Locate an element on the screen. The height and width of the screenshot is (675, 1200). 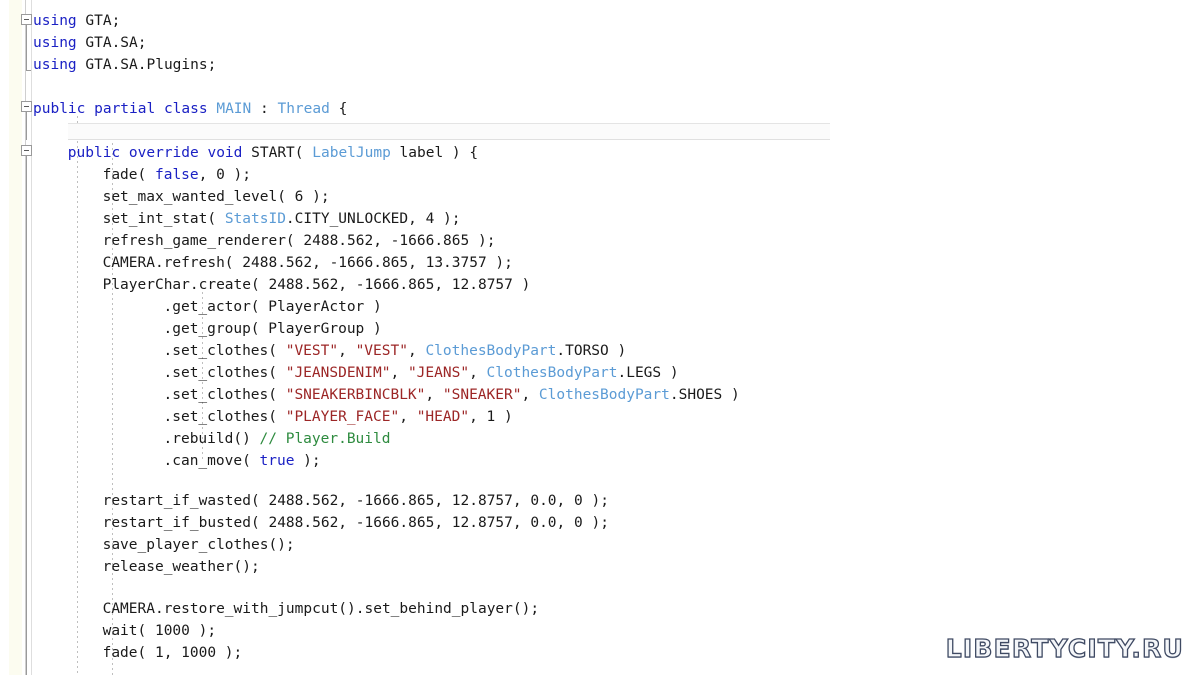
code-token-pln: ); is located at coordinates (307, 461).